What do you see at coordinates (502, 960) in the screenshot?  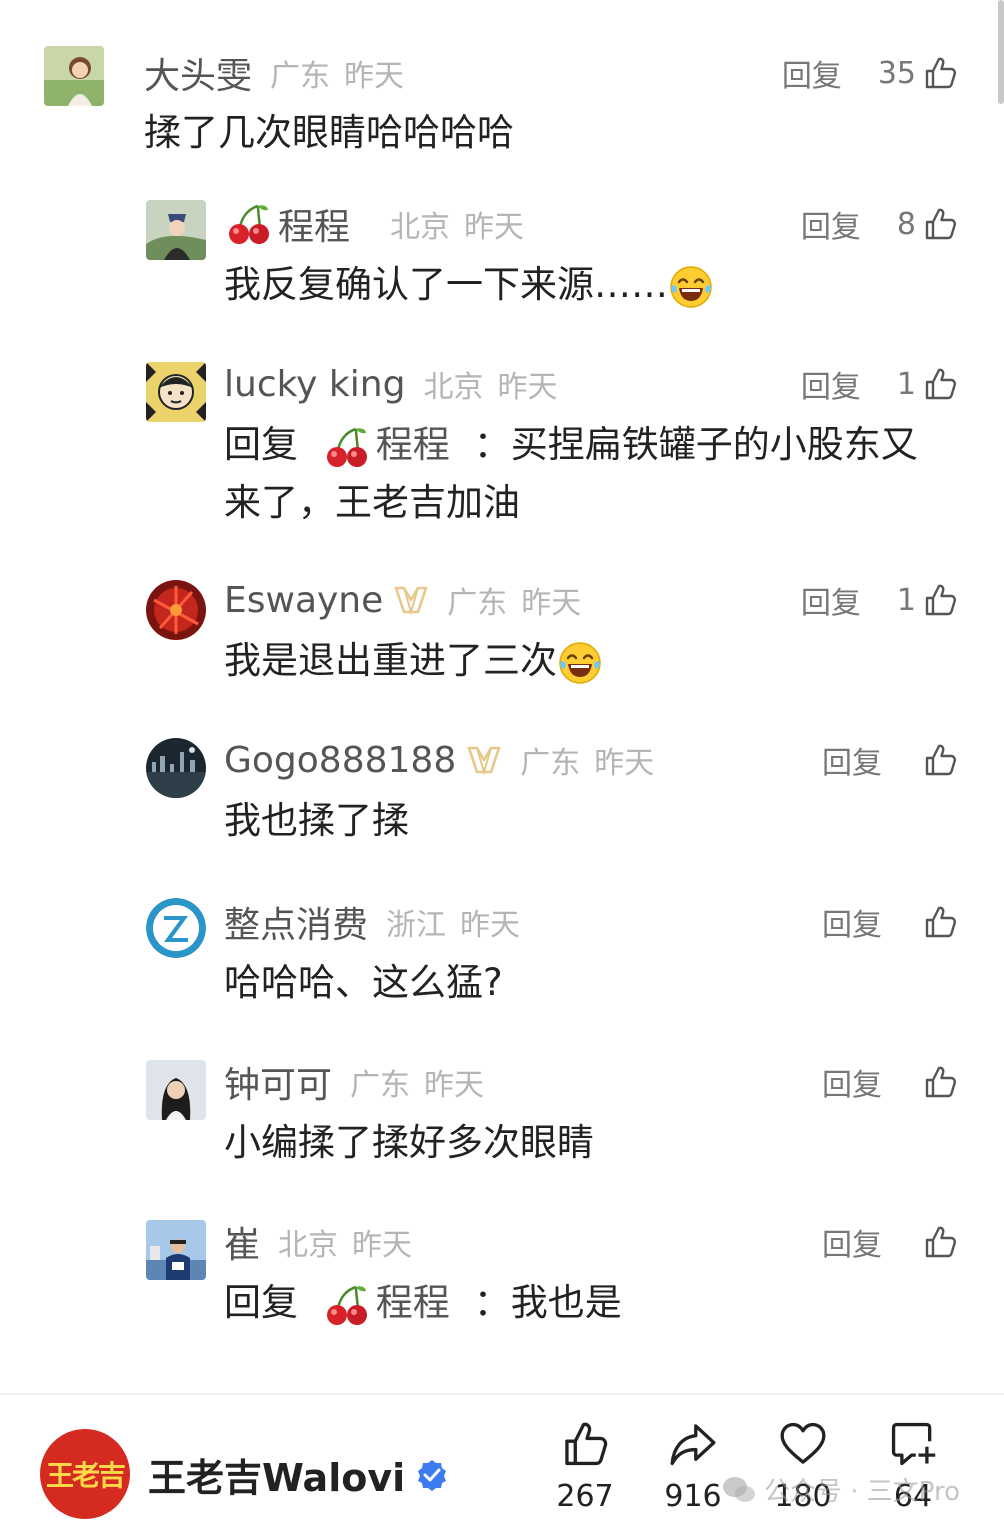 I see `comment-item: 整点消费 浙江 昨天 回复 哈哈哈、这么猛?` at bounding box center [502, 960].